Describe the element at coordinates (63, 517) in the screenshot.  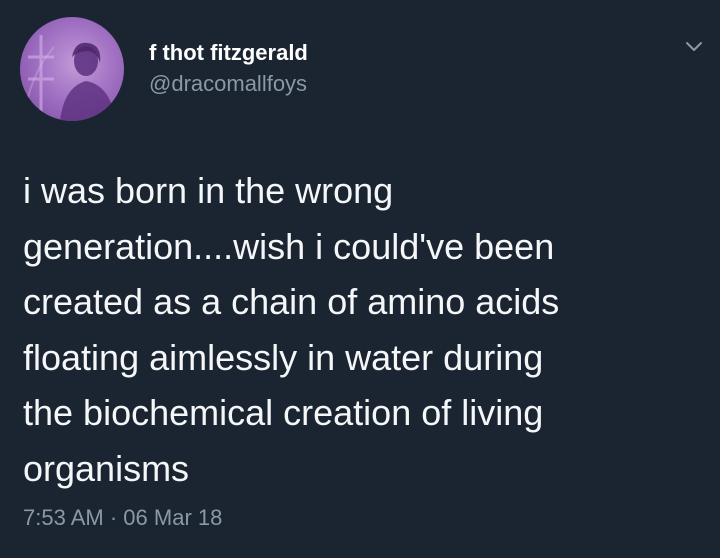
I see `tweet-time: 7:53 AM` at that location.